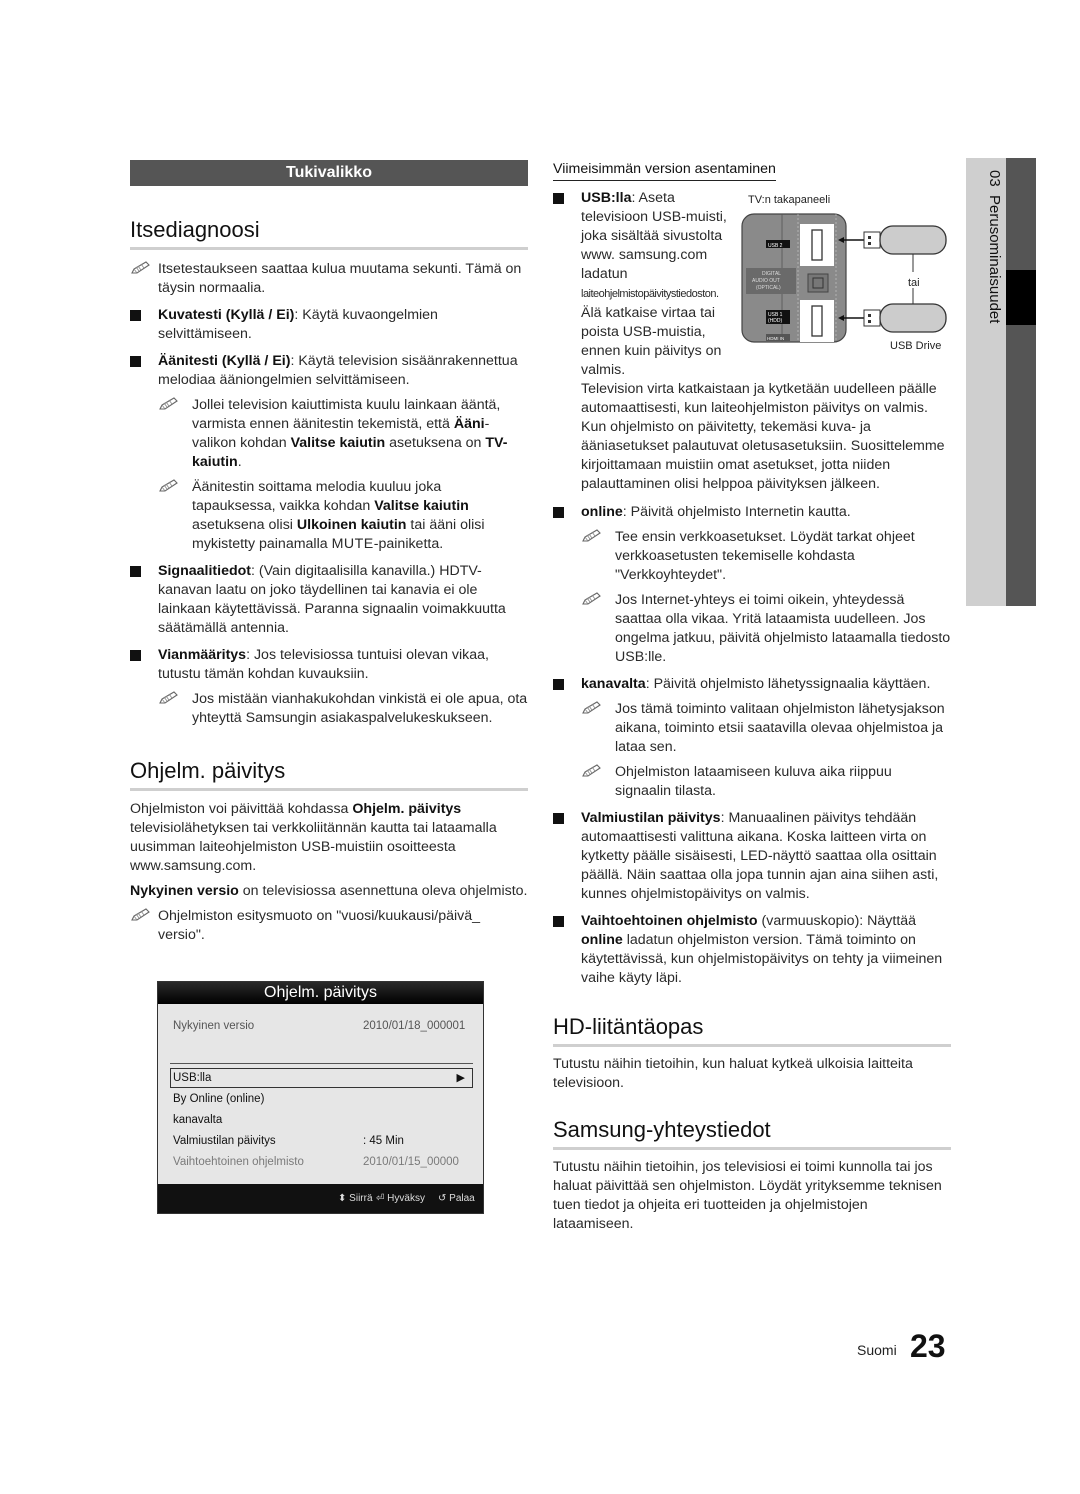  Describe the element at coordinates (460, 1078) in the screenshot. I see `arrow-right-icon: ▶` at that location.